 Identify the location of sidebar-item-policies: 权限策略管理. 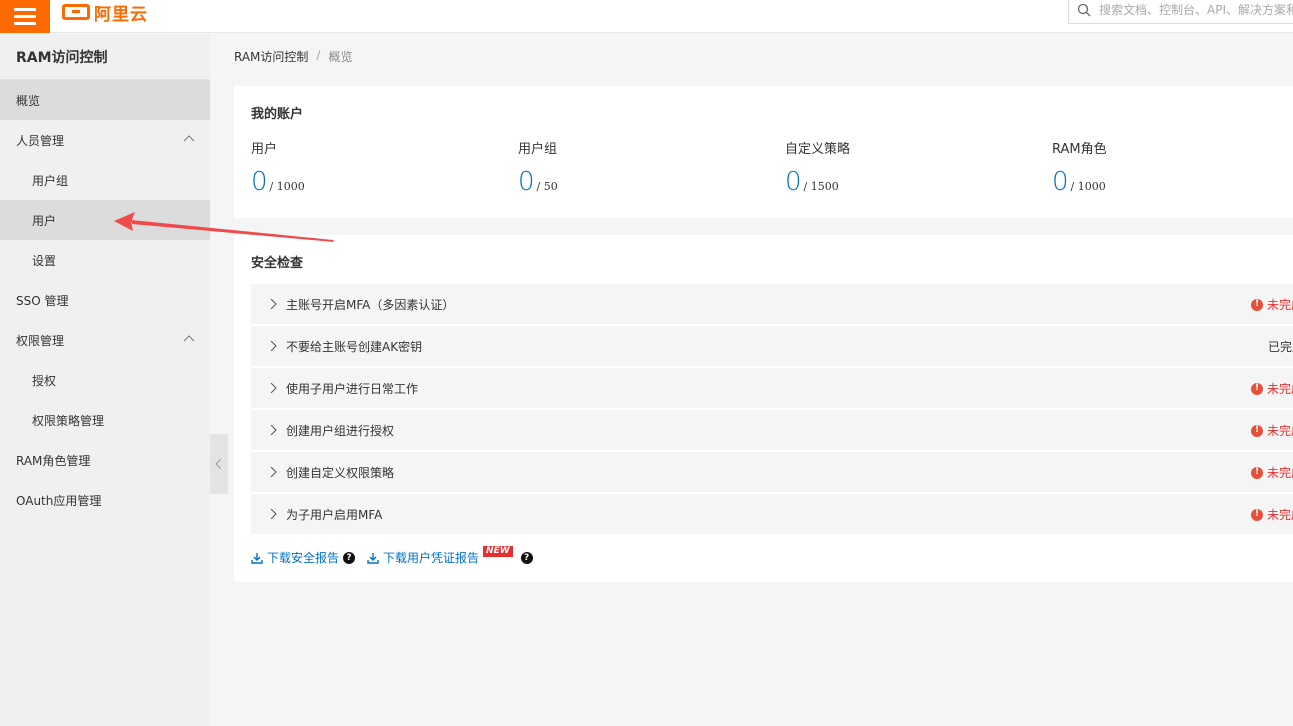
(105, 420).